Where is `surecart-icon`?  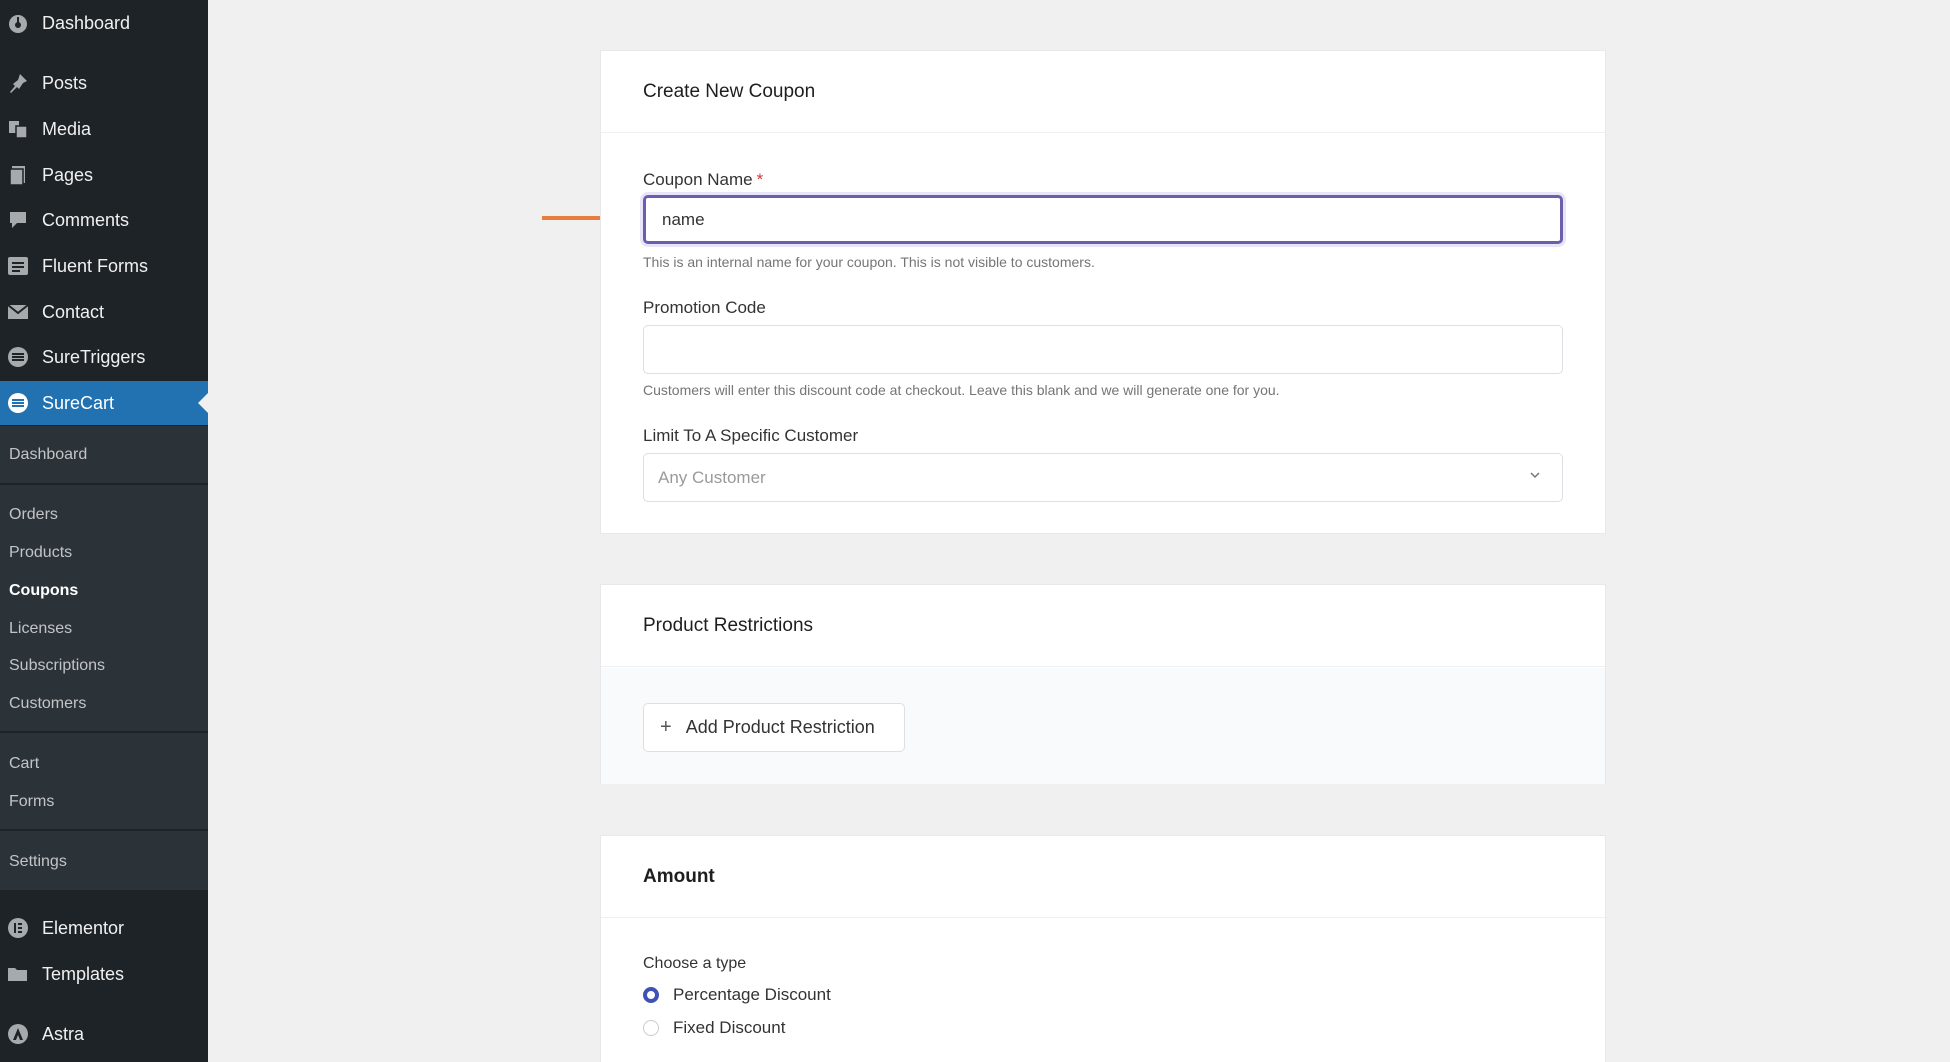 surecart-icon is located at coordinates (18, 403).